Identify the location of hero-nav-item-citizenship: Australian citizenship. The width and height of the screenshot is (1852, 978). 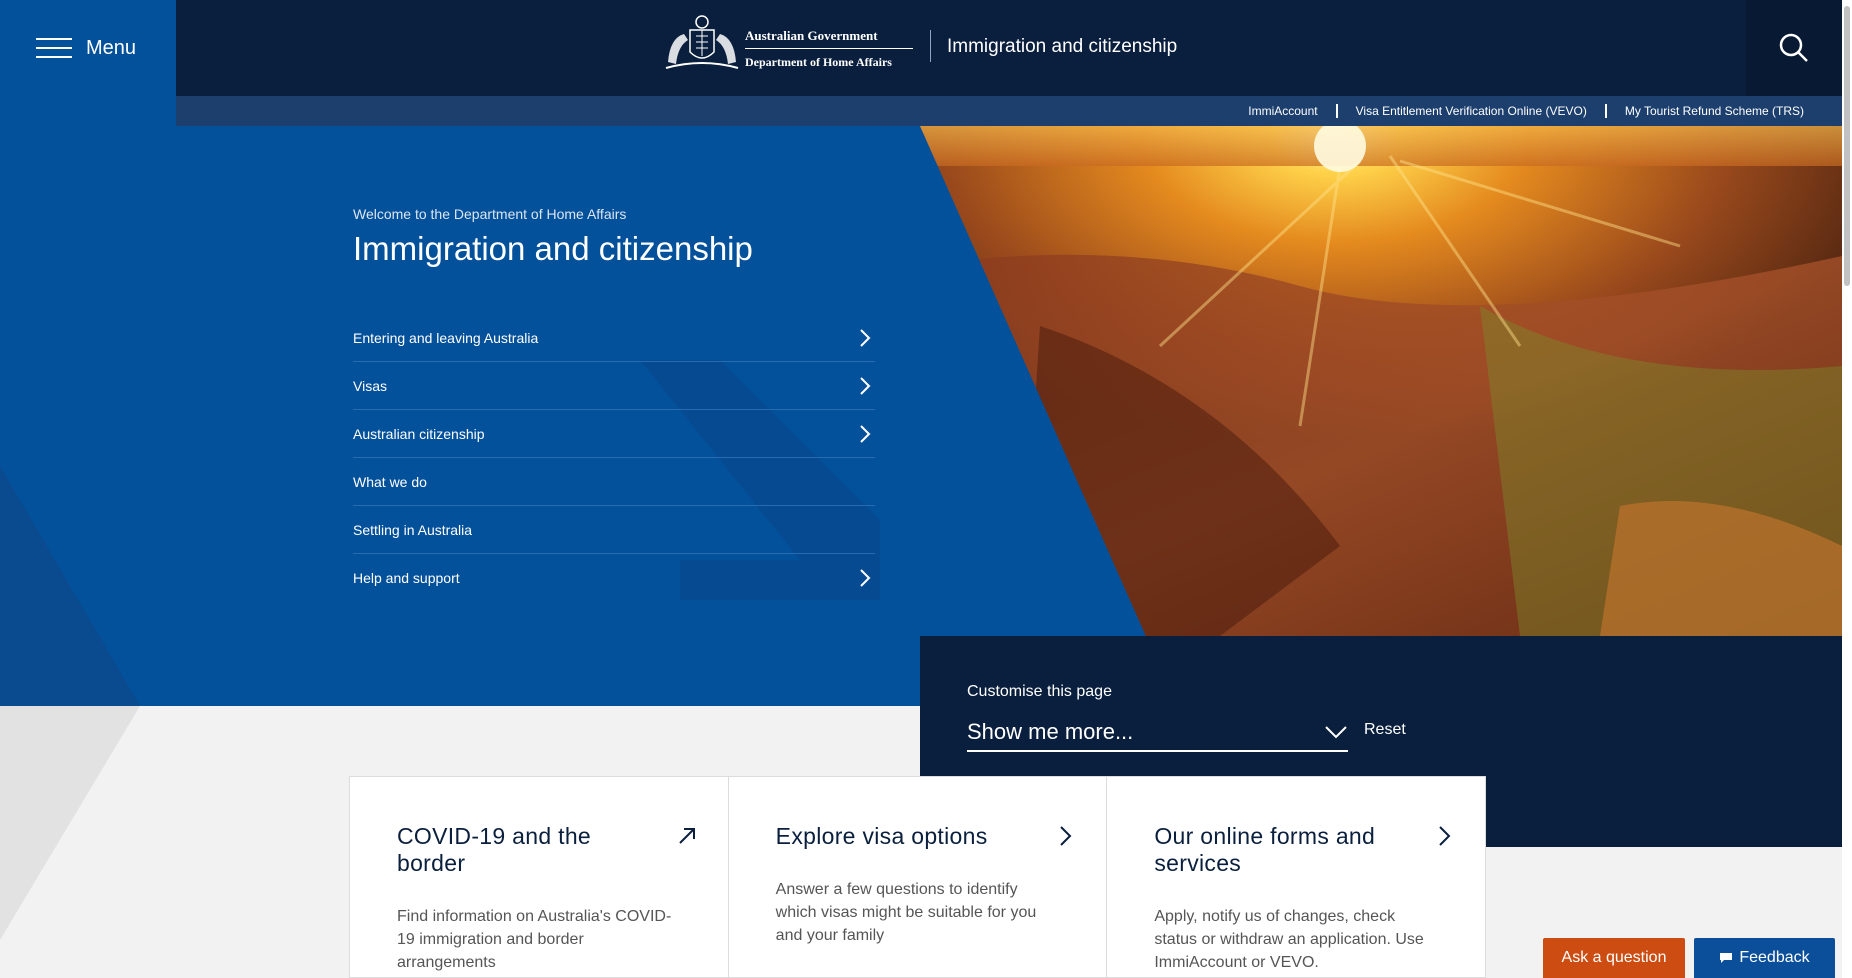
(614, 434).